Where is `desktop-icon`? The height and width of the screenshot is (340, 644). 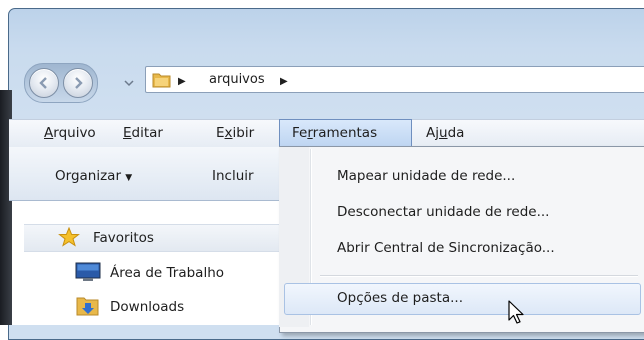 desktop-icon is located at coordinates (88, 271).